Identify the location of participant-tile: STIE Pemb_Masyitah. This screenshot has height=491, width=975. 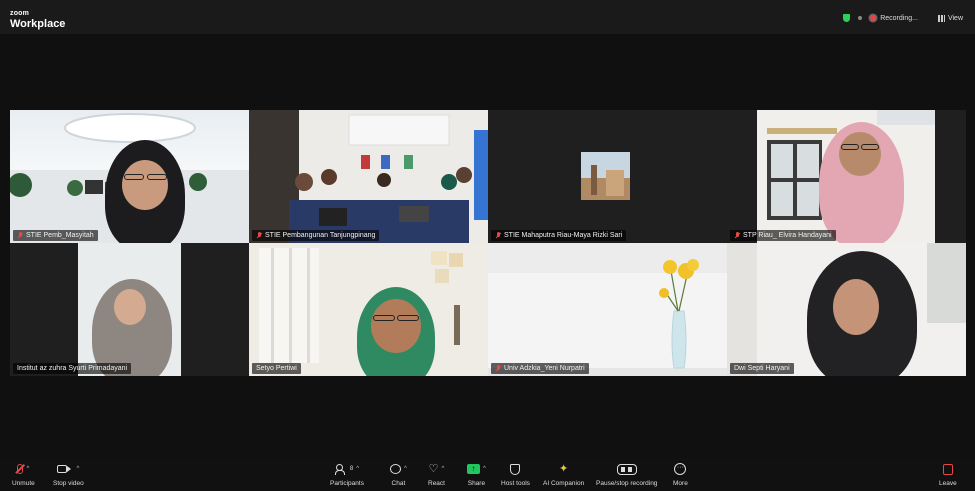
(129, 176).